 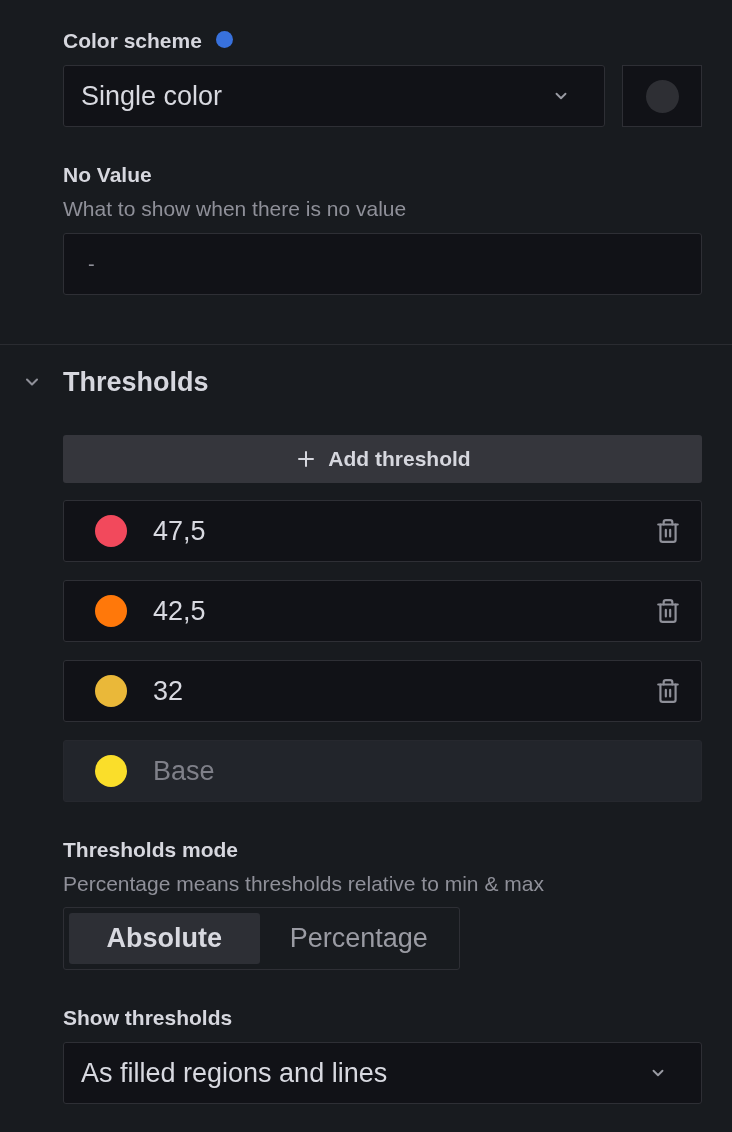 What do you see at coordinates (382, 459) in the screenshot?
I see `add-threshold-button: Add threshold` at bounding box center [382, 459].